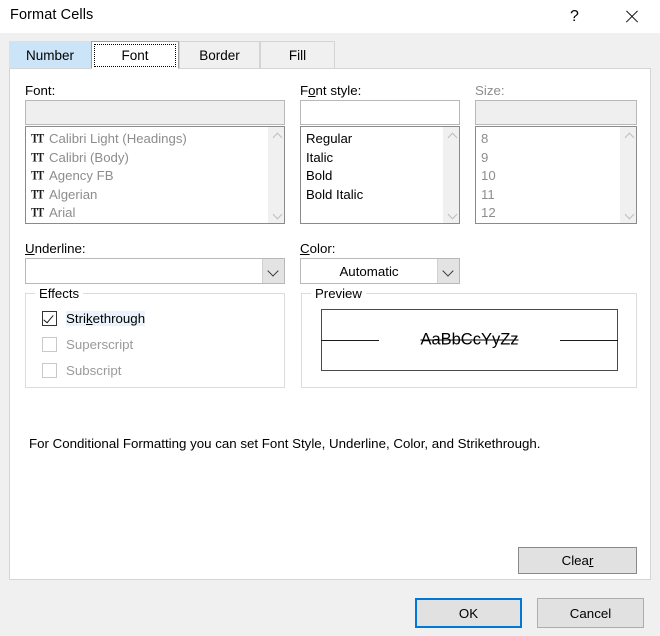  I want to click on underline-label: Underline:, so click(55, 248).